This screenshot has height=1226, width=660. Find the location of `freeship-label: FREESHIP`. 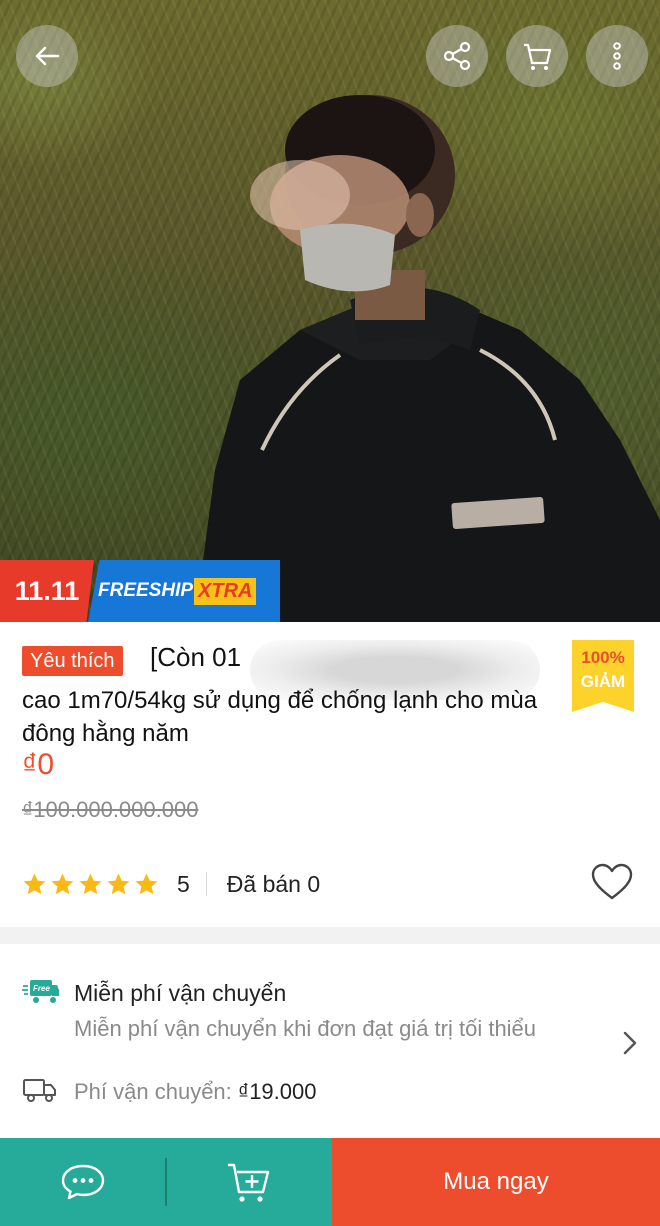

freeship-label: FREESHIP is located at coordinates (146, 590).